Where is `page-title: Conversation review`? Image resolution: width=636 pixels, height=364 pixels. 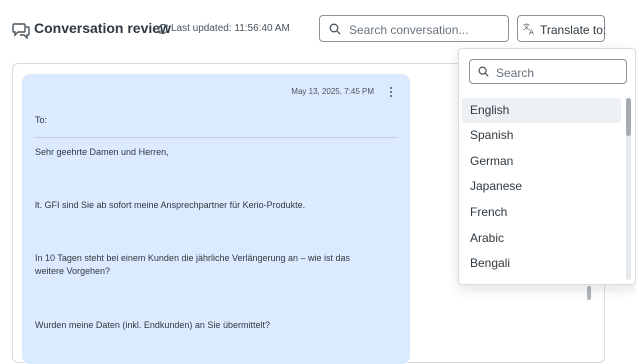
page-title: Conversation review is located at coordinates (102, 28).